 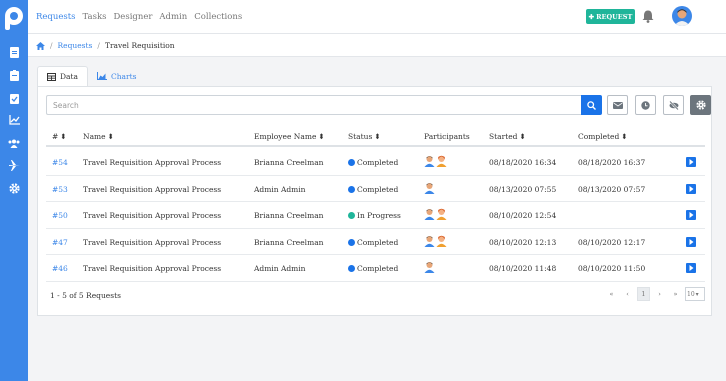 What do you see at coordinates (447, 136) in the screenshot?
I see `column-label: Participants` at bounding box center [447, 136].